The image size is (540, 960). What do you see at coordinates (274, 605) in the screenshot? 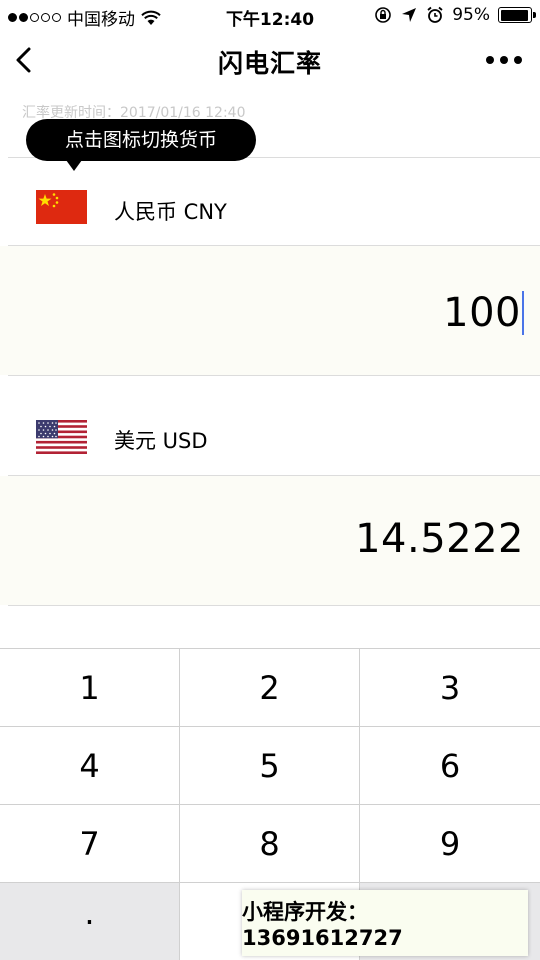
I see `divider` at bounding box center [274, 605].